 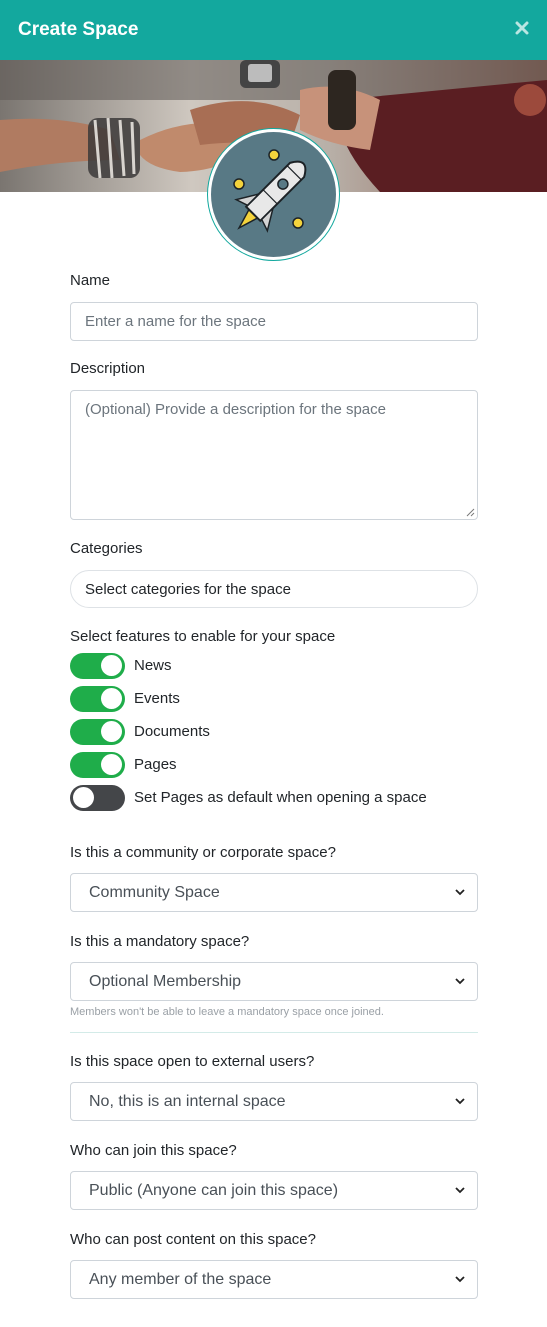 What do you see at coordinates (274, 321) in the screenshot?
I see `name-input: Enter a name for the space` at bounding box center [274, 321].